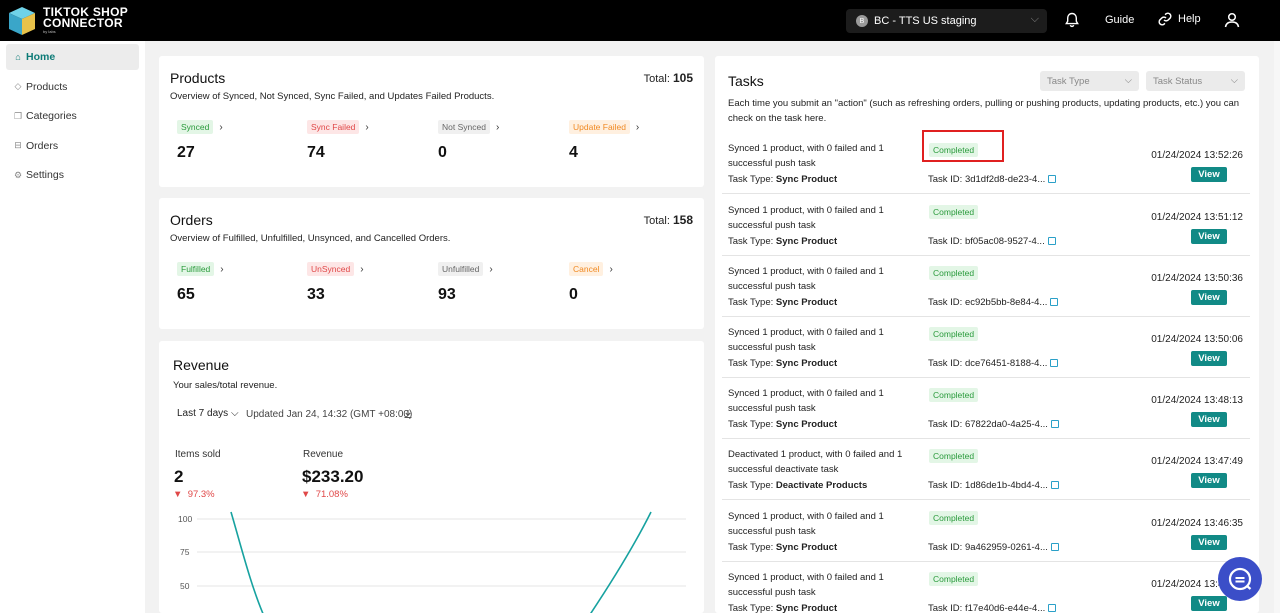  I want to click on stat-fulfilled: Fulfilled › 65, so click(200, 282).